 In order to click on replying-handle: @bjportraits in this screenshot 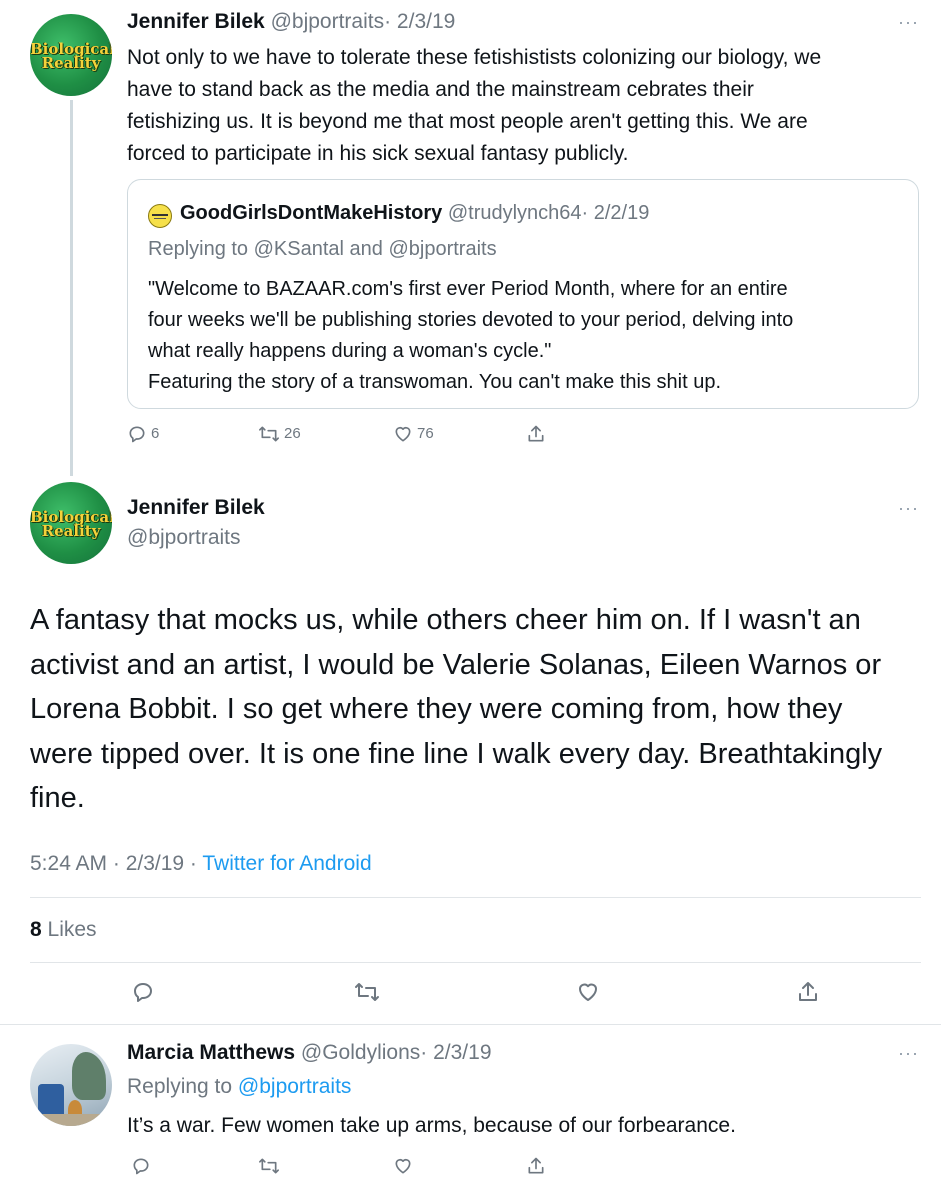, I will do `click(295, 1086)`.